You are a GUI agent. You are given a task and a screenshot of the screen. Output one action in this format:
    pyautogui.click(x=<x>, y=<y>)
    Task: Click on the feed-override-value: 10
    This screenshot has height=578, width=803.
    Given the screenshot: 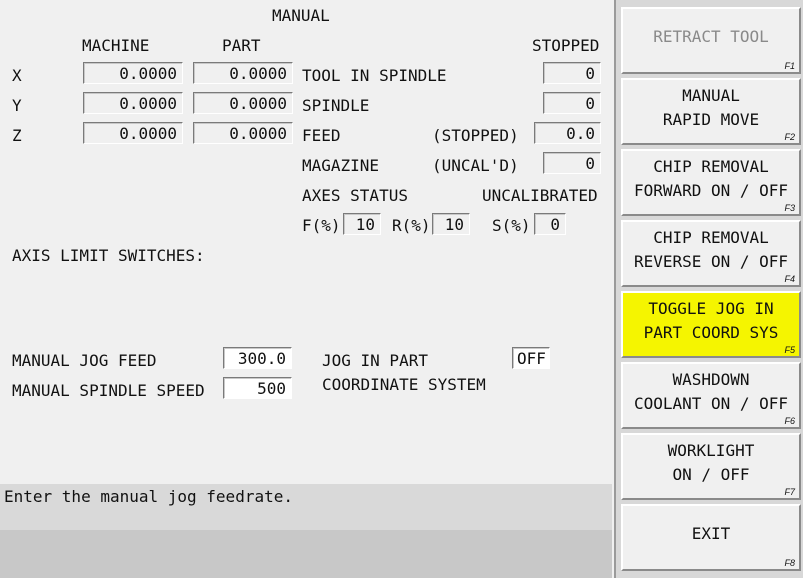 What is the action you would take?
    pyautogui.click(x=362, y=224)
    